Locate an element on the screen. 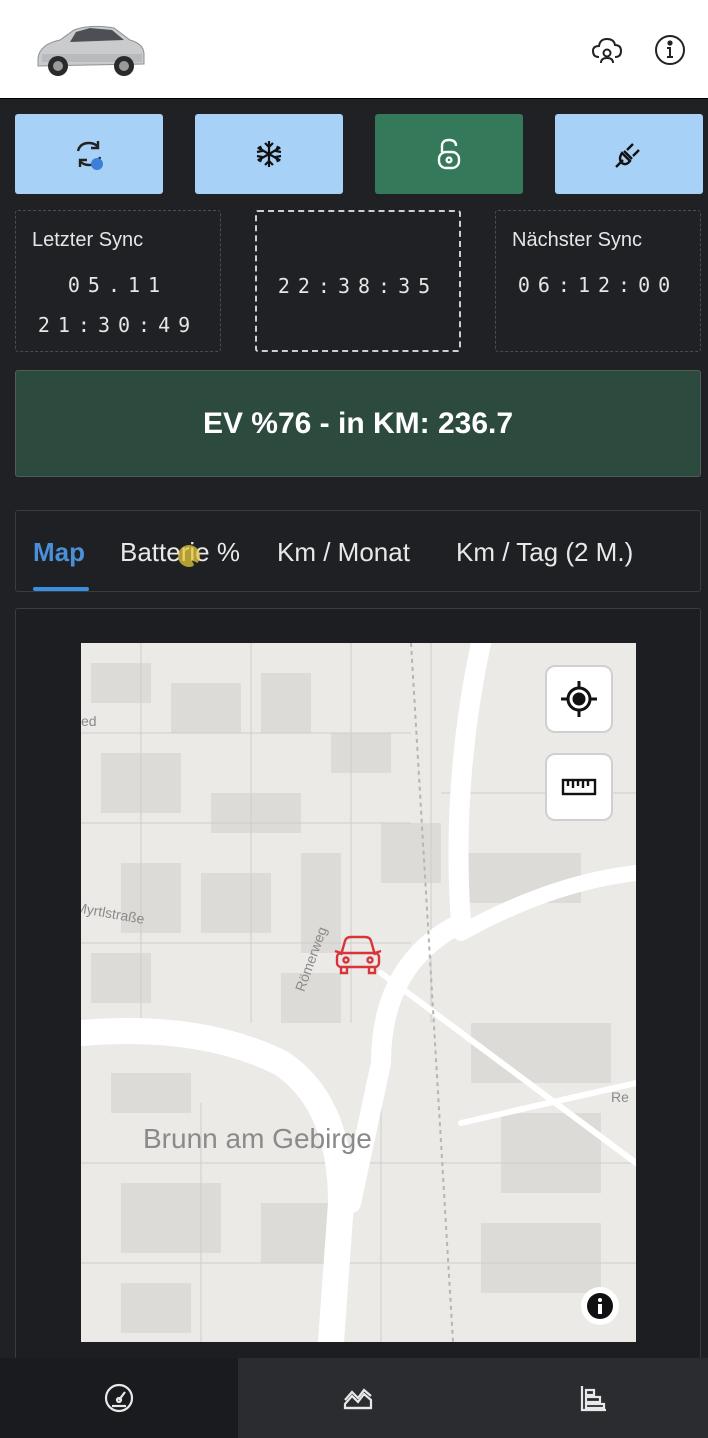 This screenshot has height=1438, width=708. tab-km-day: Km / Tag (2 M.) is located at coordinates (544, 552).